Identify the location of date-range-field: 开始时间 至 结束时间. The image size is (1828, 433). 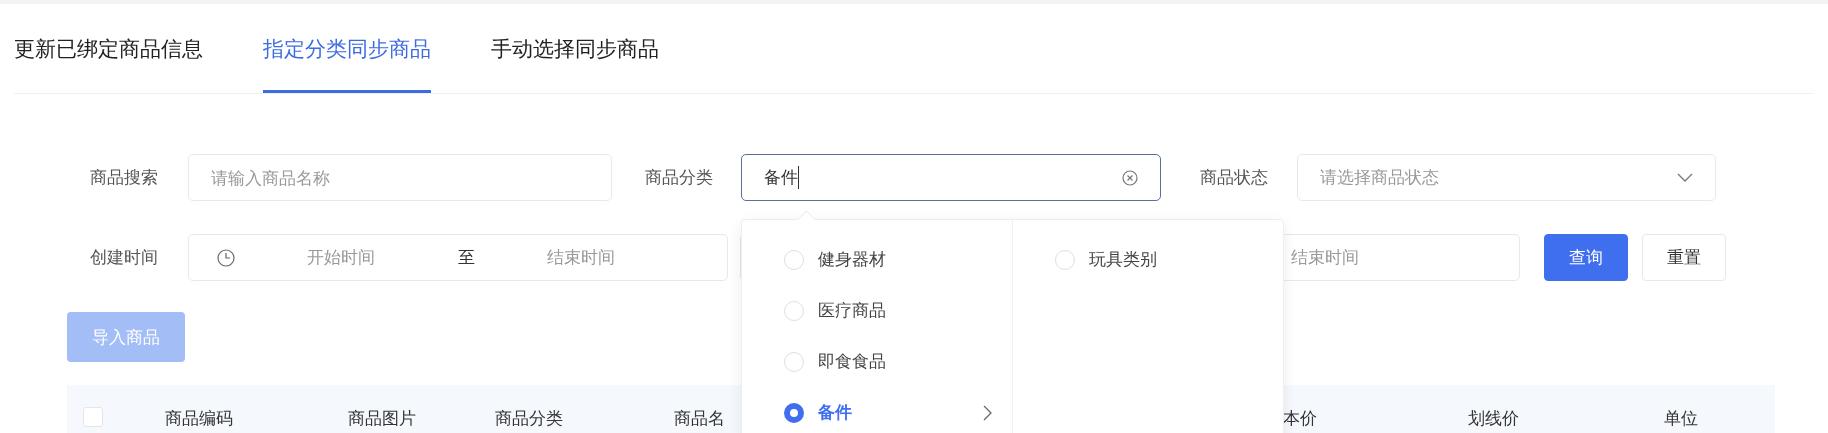
(458, 257).